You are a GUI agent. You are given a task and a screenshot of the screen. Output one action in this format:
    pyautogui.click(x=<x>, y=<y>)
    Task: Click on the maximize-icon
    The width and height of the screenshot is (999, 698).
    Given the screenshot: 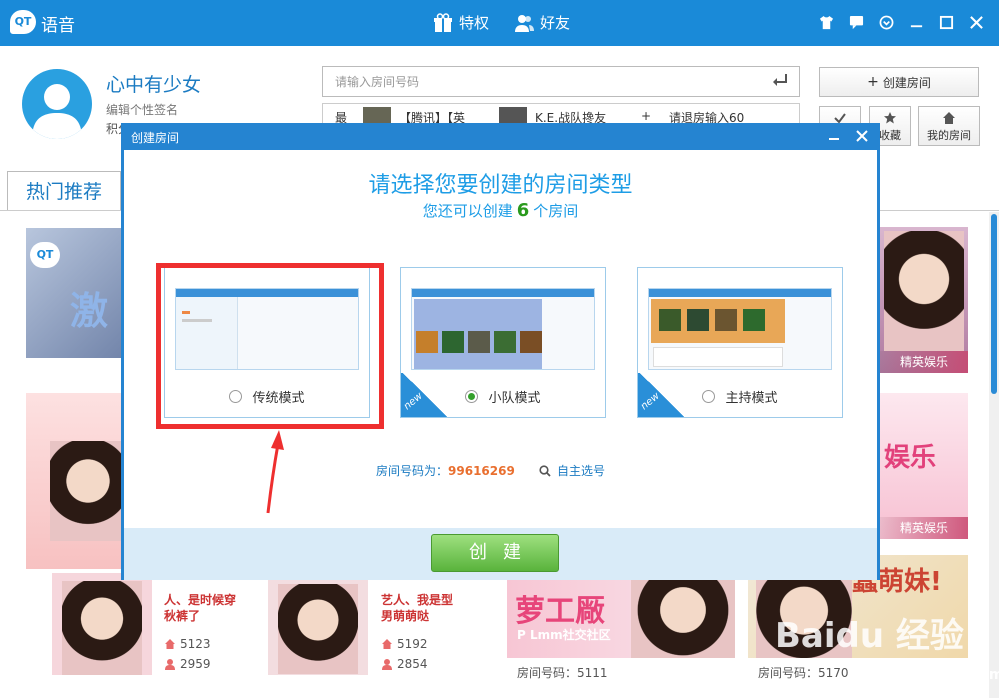 What is the action you would take?
    pyautogui.click(x=946, y=22)
    